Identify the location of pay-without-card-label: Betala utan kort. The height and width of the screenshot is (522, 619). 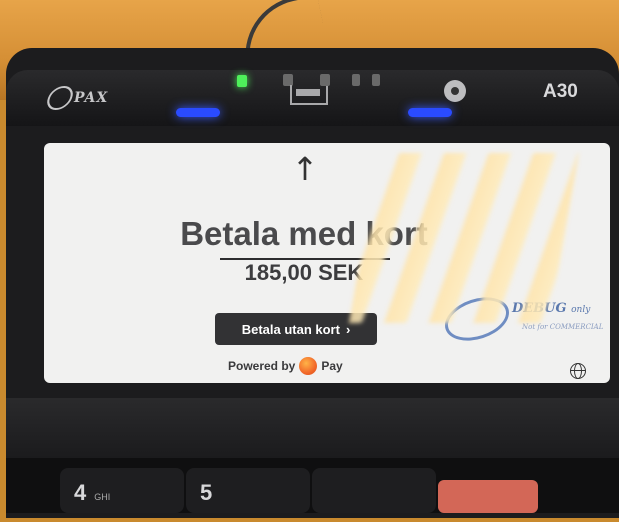
(290, 329).